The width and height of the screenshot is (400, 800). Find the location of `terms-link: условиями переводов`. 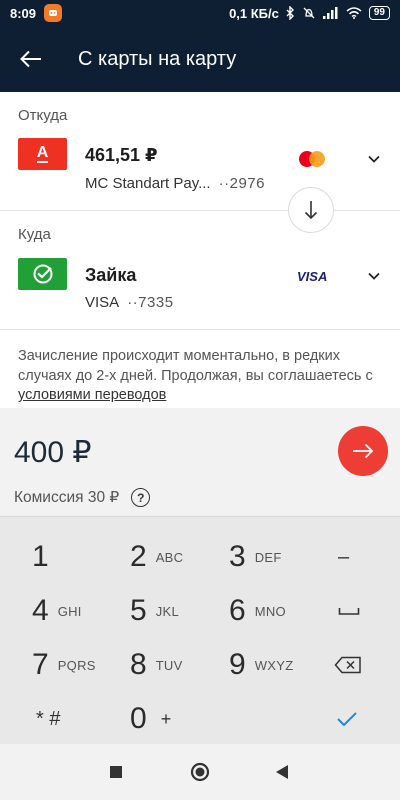

terms-link: условиями переводов is located at coordinates (92, 395).